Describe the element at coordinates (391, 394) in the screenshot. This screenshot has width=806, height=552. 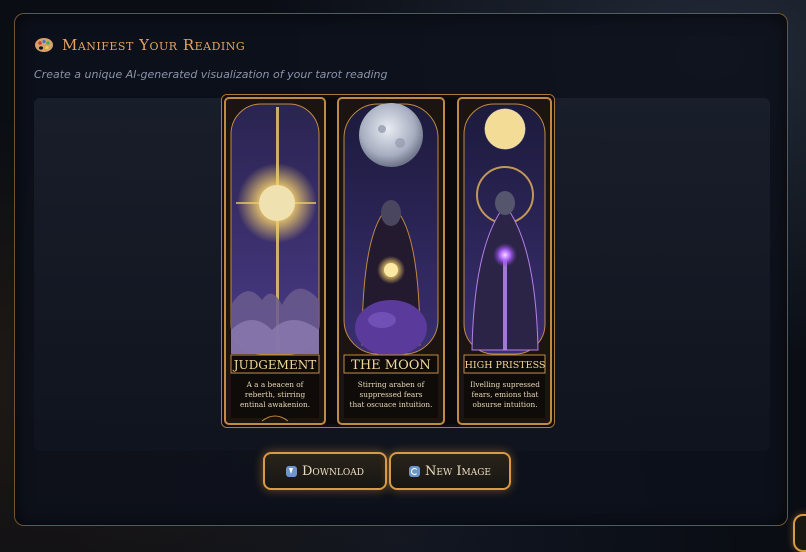
I see `card-line: suppressed fears` at that location.